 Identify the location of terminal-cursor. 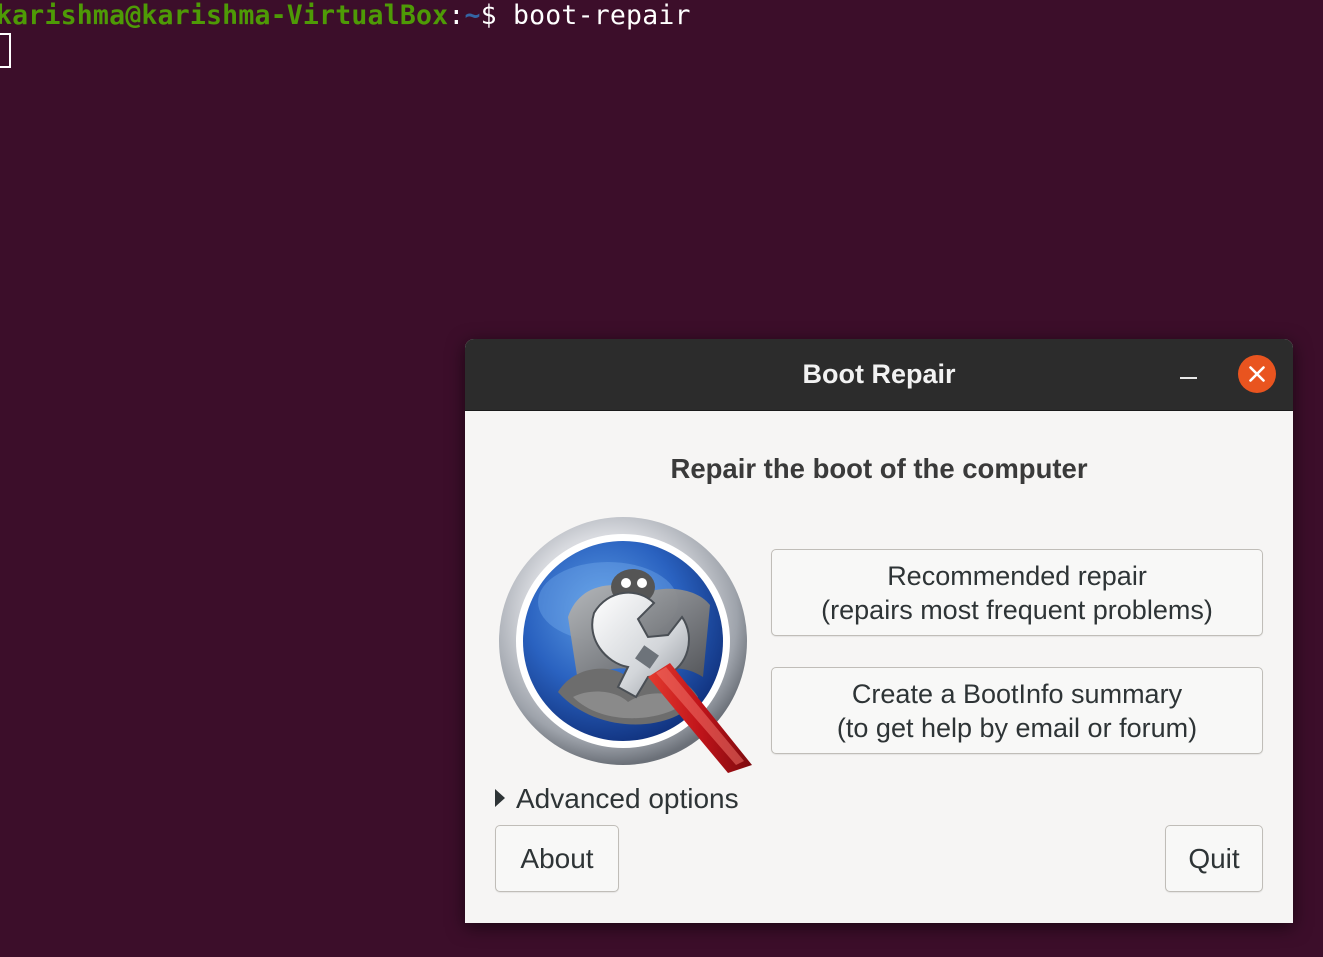
(5, 50).